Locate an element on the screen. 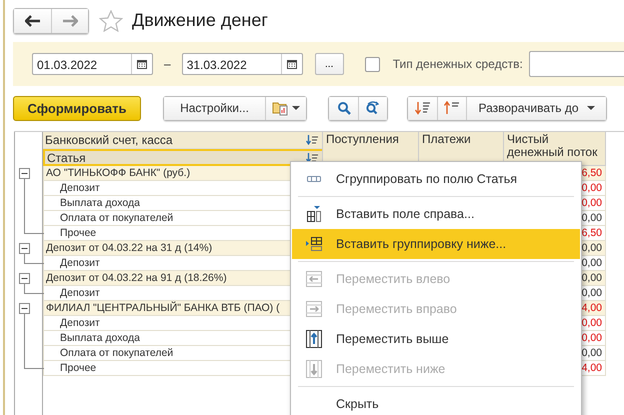 This screenshot has width=624, height=415. star-icon is located at coordinates (111, 21).